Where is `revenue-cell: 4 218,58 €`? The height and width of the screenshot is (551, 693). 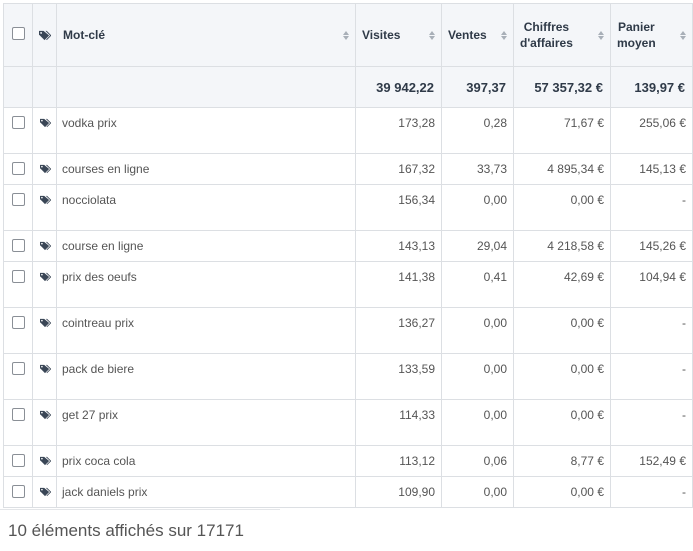 revenue-cell: 4 218,58 € is located at coordinates (562, 246).